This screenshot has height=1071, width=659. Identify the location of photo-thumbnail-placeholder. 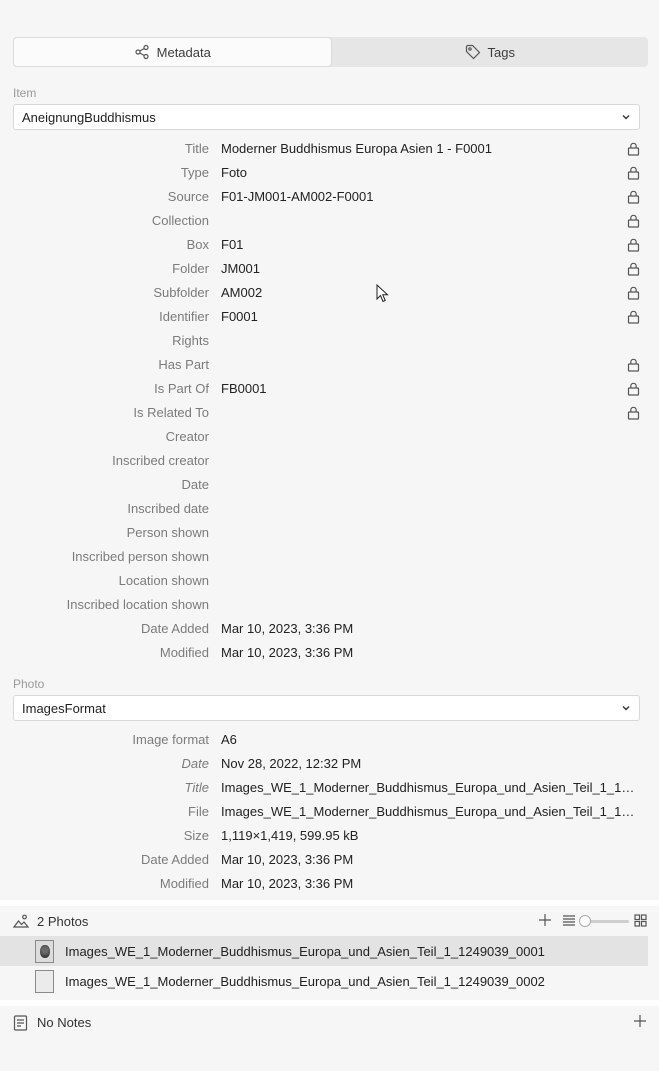
(44, 981).